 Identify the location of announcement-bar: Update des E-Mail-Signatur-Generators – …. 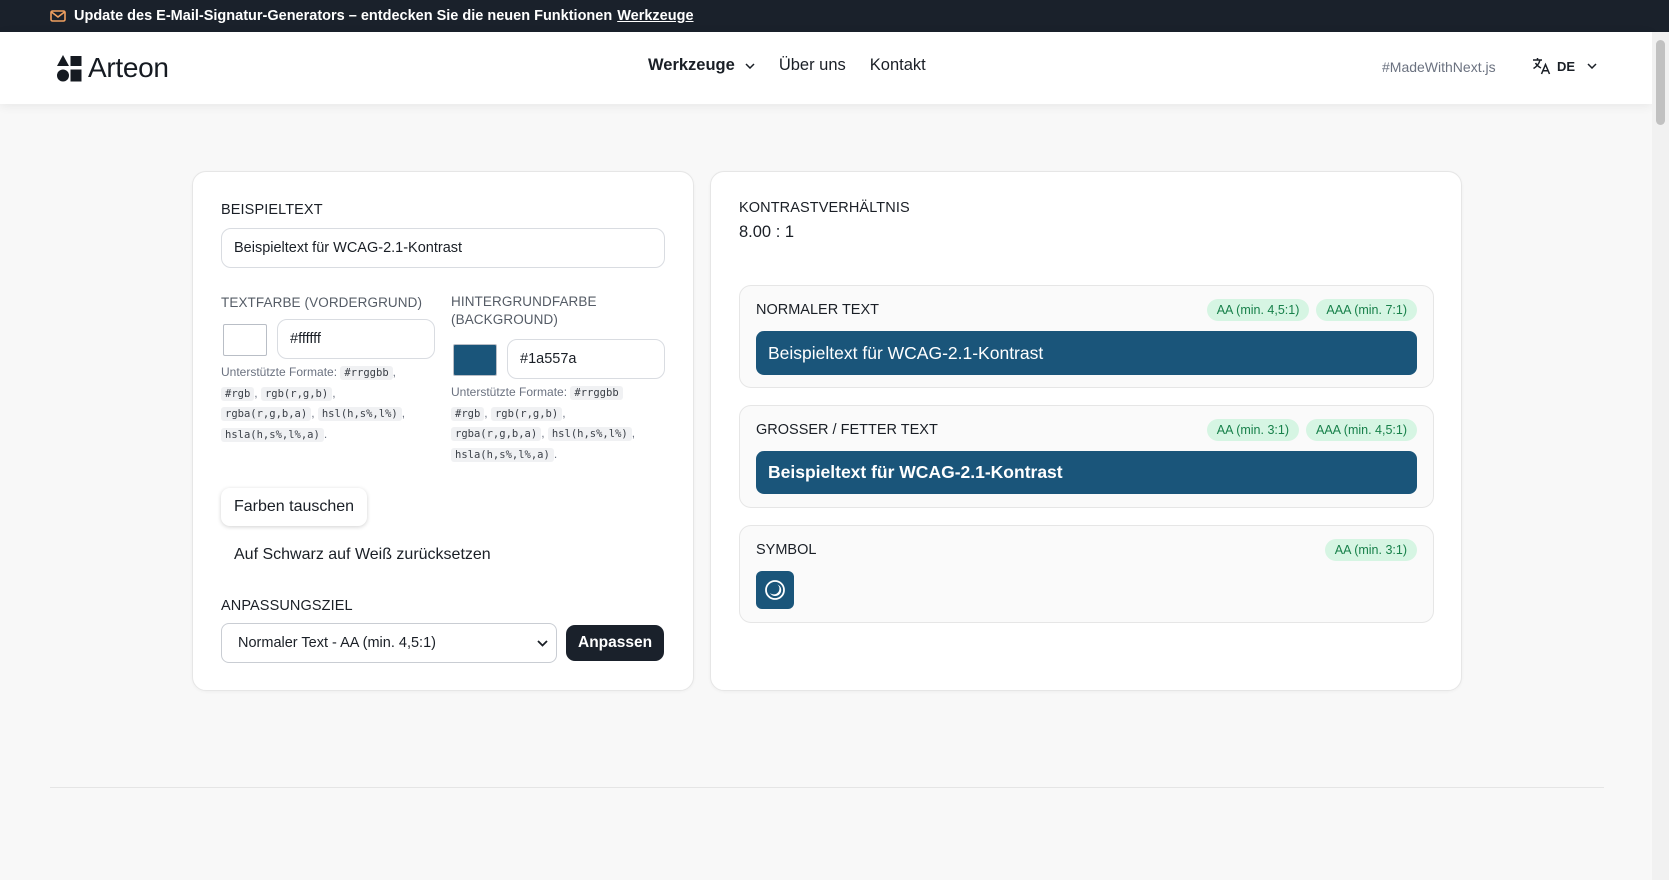
(834, 16).